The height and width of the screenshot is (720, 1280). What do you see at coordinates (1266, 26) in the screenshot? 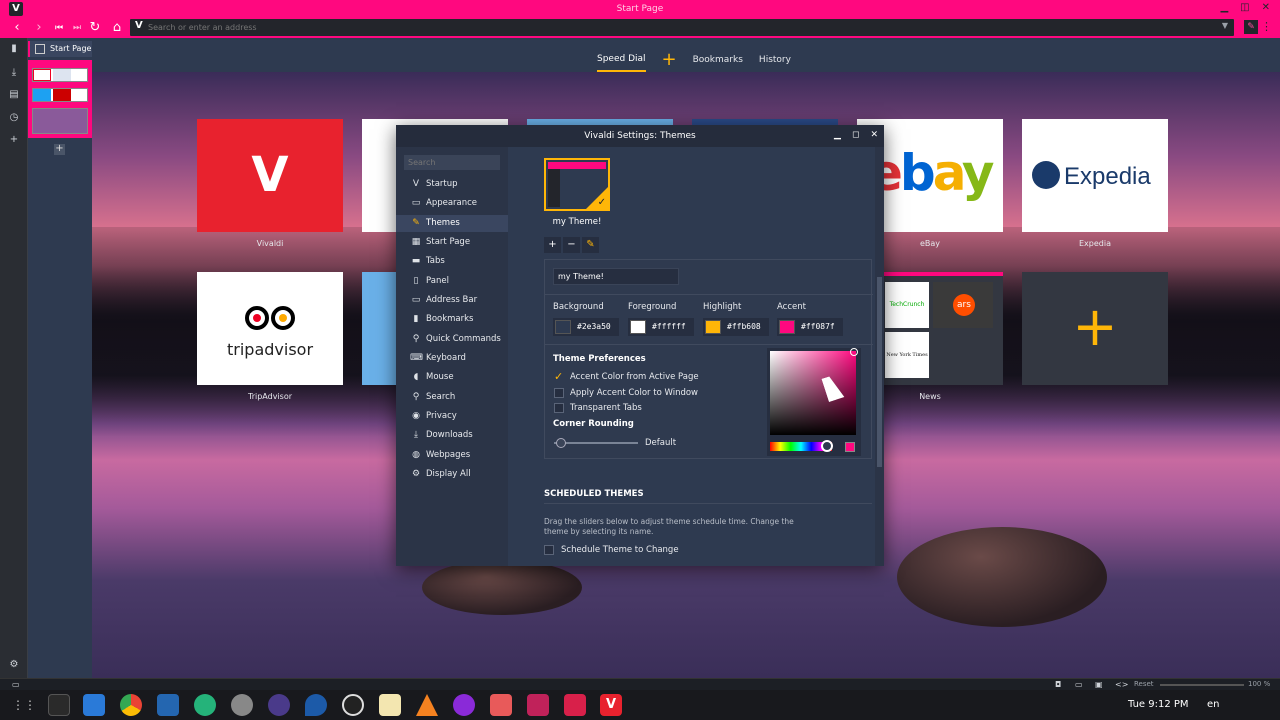
I see `more-icon: ⋮` at bounding box center [1266, 26].